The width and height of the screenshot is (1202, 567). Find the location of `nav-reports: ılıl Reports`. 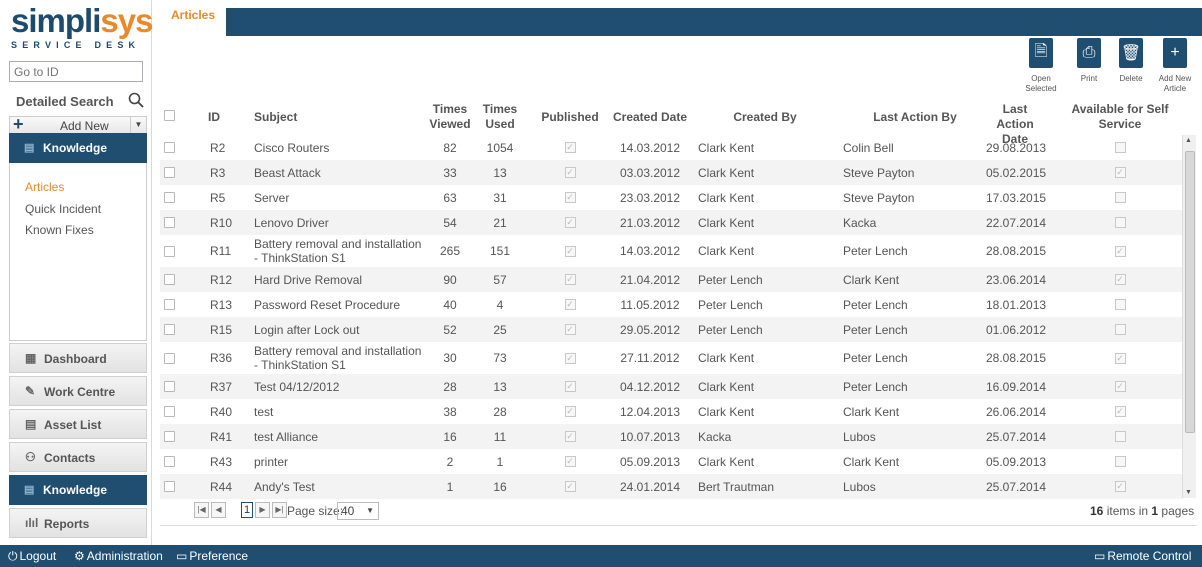

nav-reports: ılıl Reports is located at coordinates (78, 523).